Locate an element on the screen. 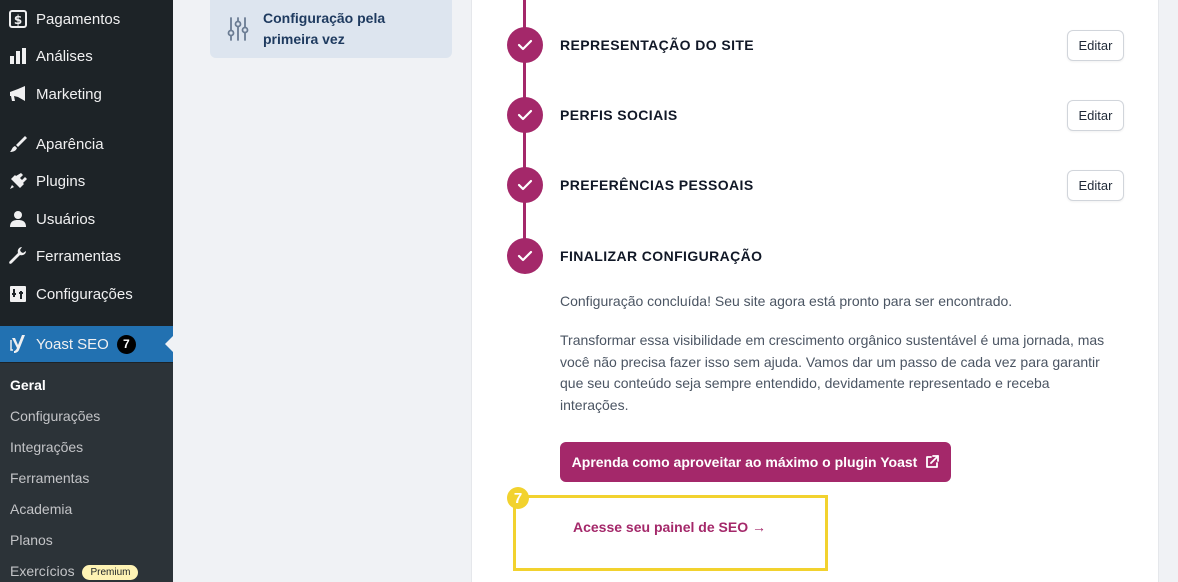  menu-item-pagamentos: $ Pagamentos is located at coordinates (86, 19).